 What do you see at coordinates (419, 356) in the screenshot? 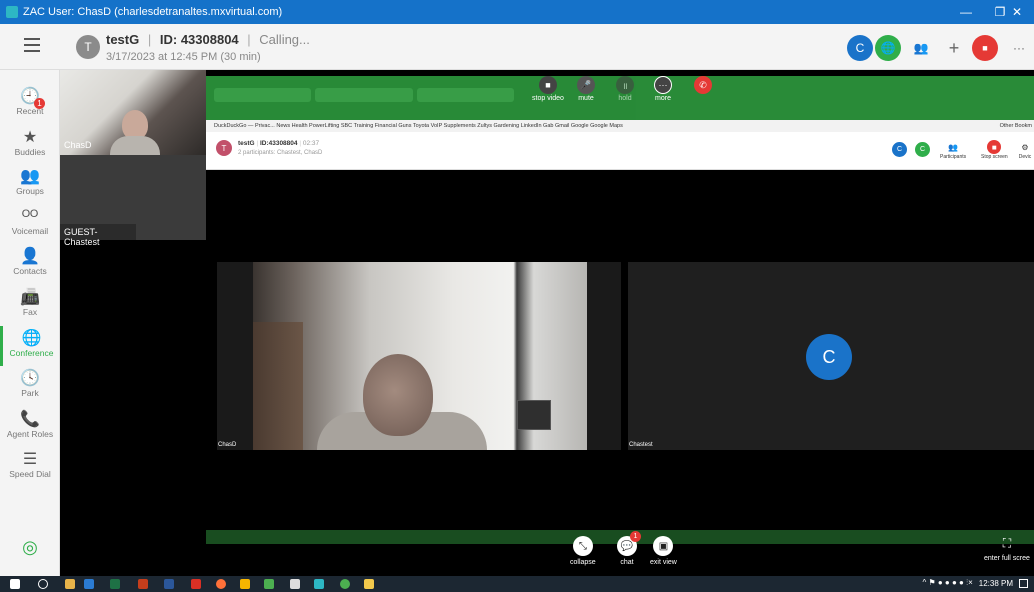
I see `shared-self-video-tile` at bounding box center [419, 356].